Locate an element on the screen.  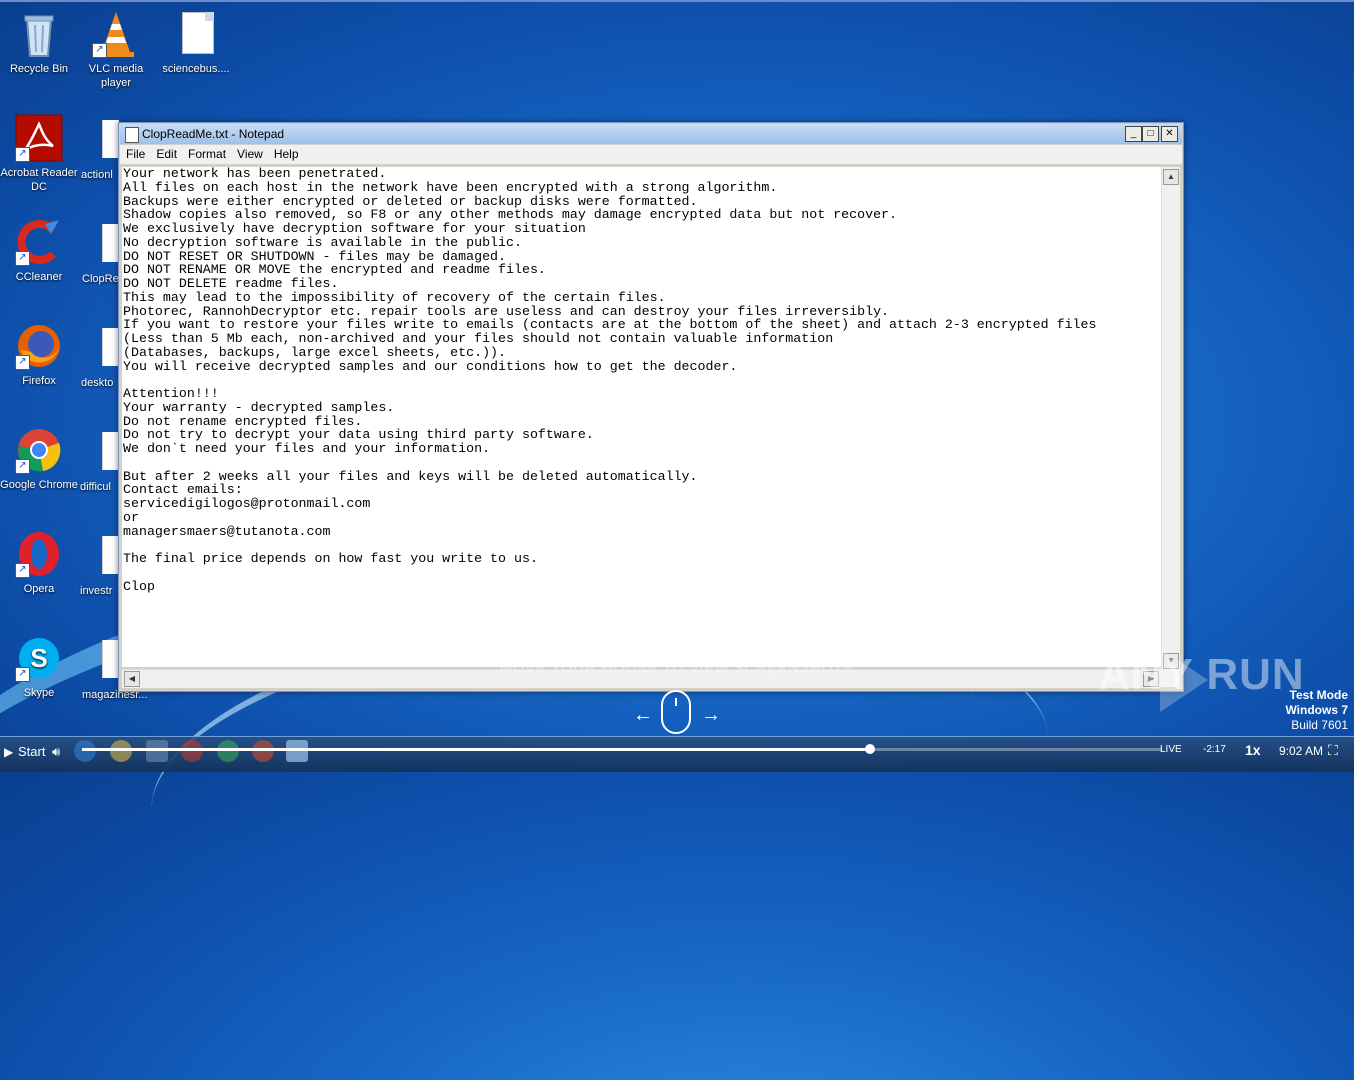
media-taskbar-icon is located at coordinates (157, 751).